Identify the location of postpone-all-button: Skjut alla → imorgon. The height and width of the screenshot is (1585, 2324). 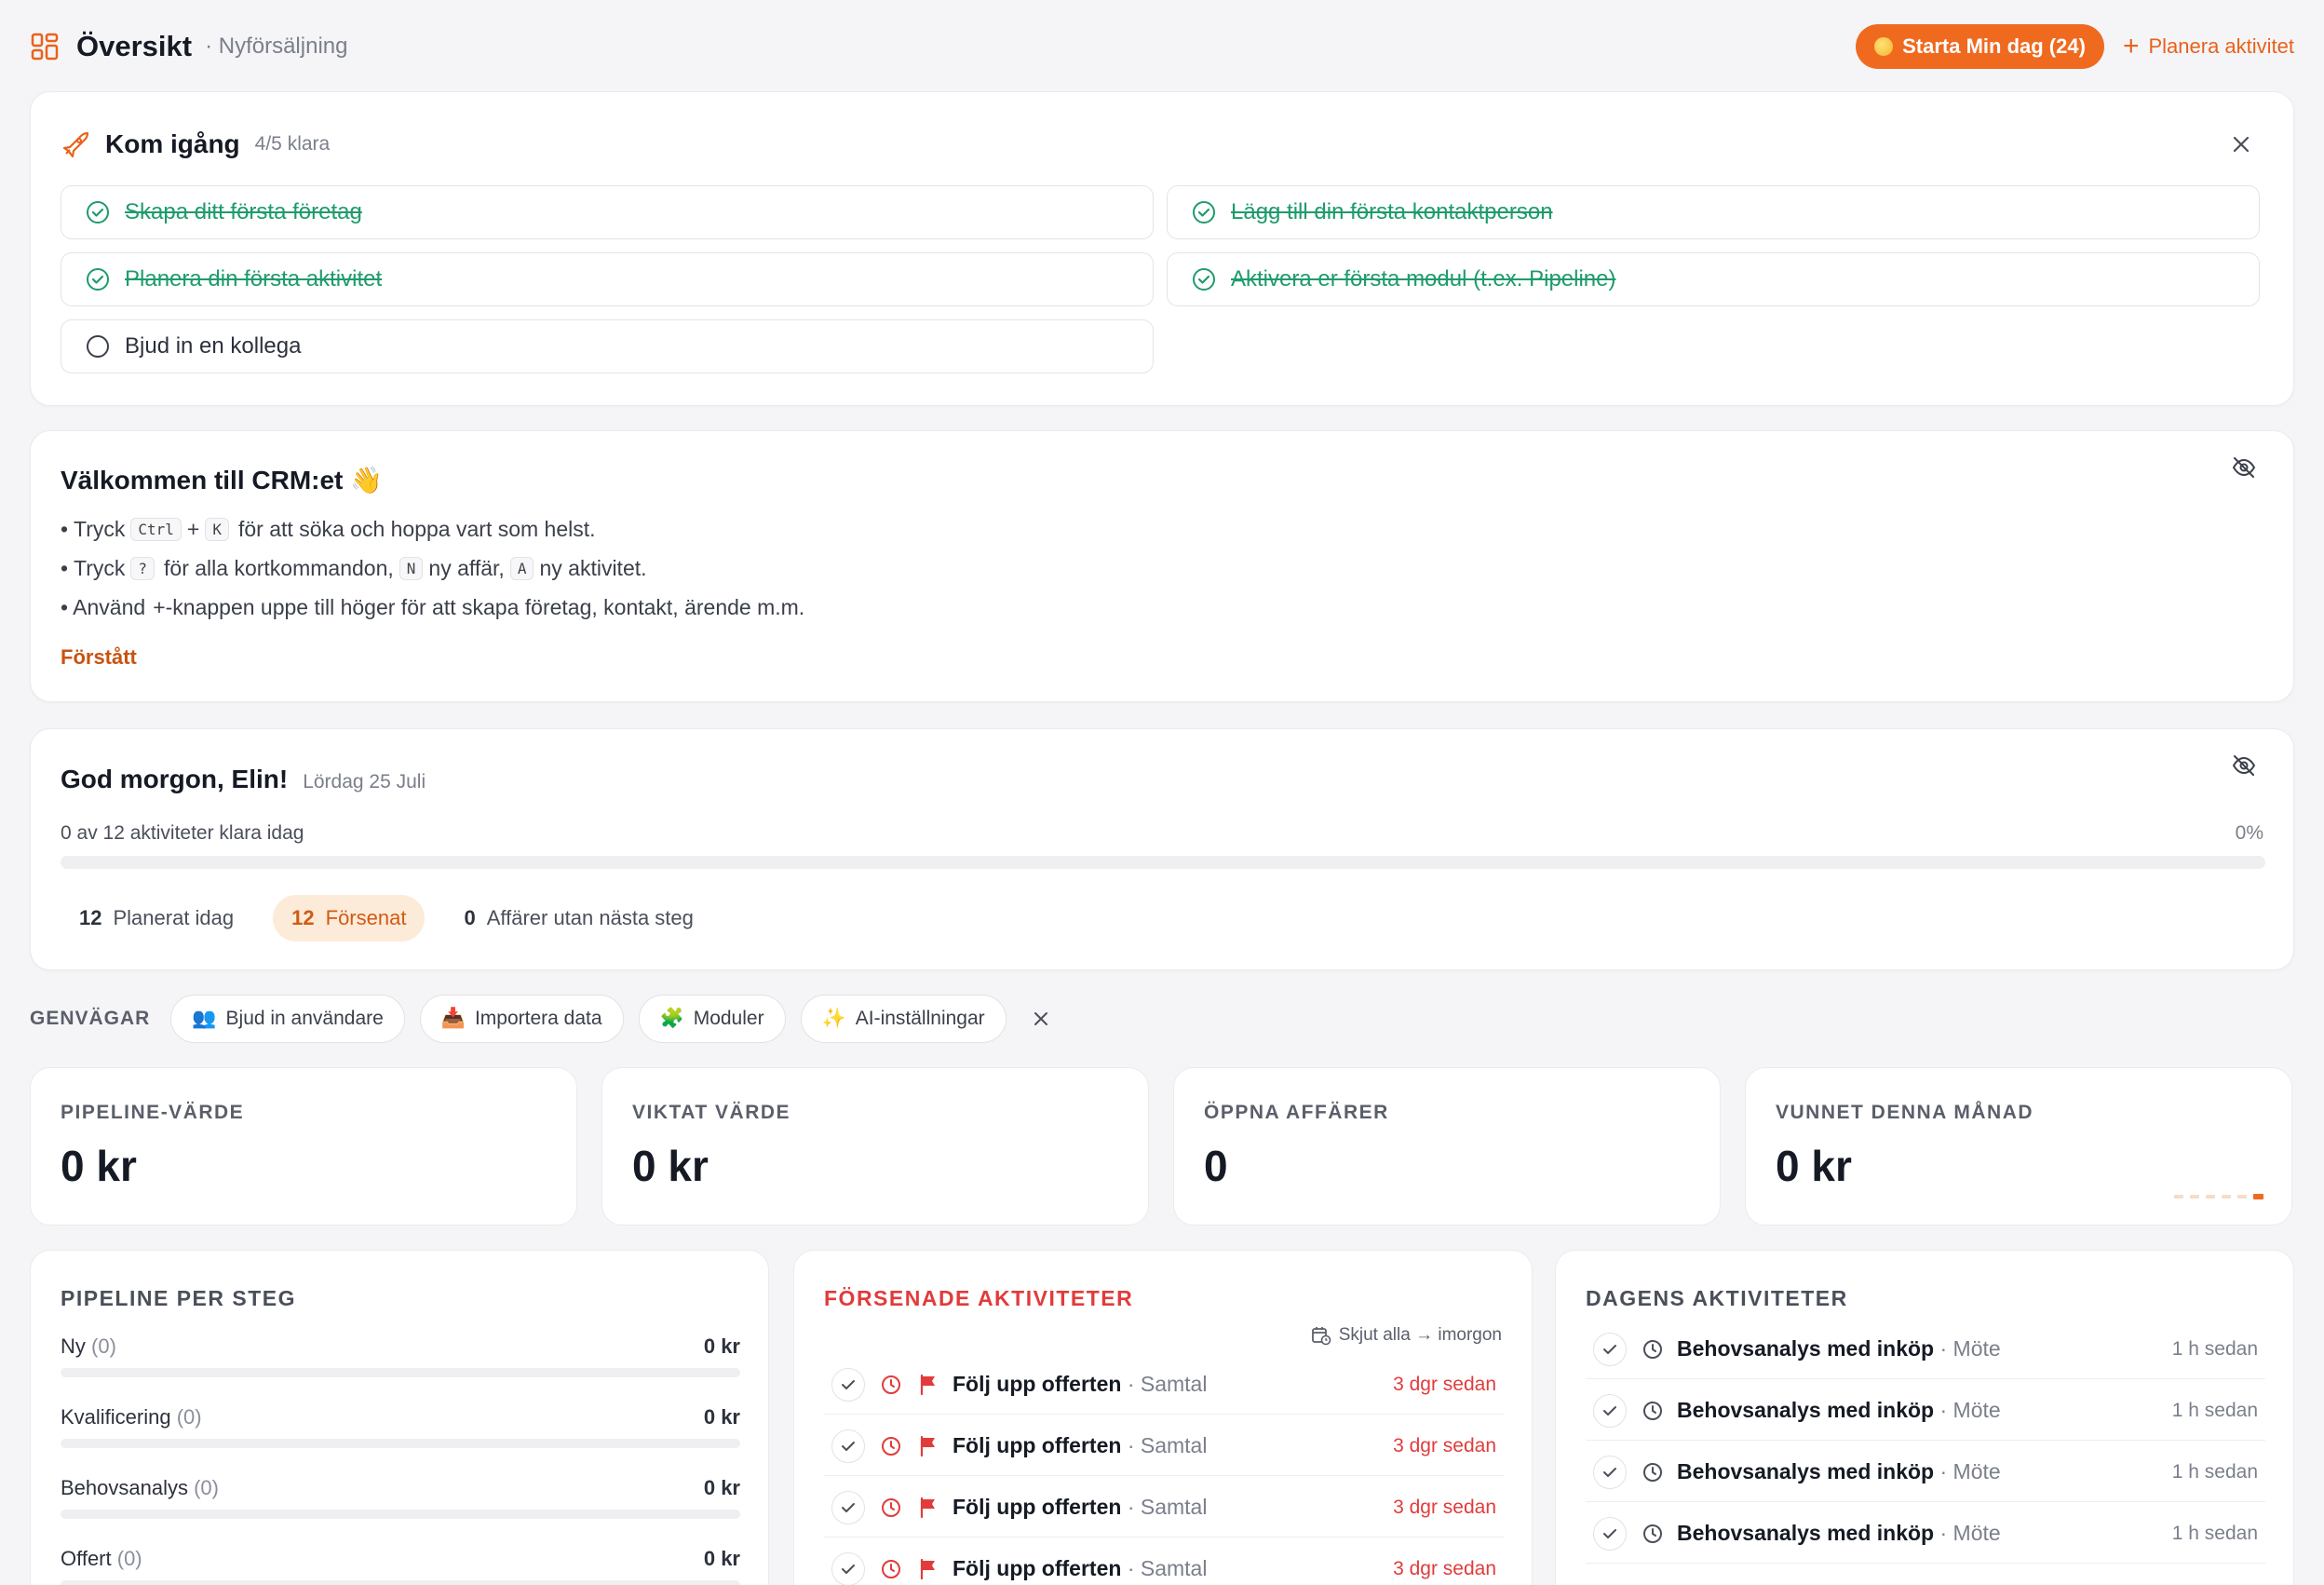
(1407, 1335).